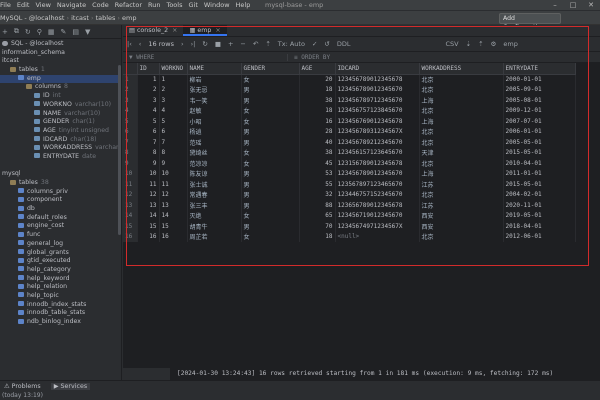 The width and height of the screenshot is (600, 400). What do you see at coordinates (539, 131) in the screenshot?
I see `table-cell: 2006-01-01` at bounding box center [539, 131].